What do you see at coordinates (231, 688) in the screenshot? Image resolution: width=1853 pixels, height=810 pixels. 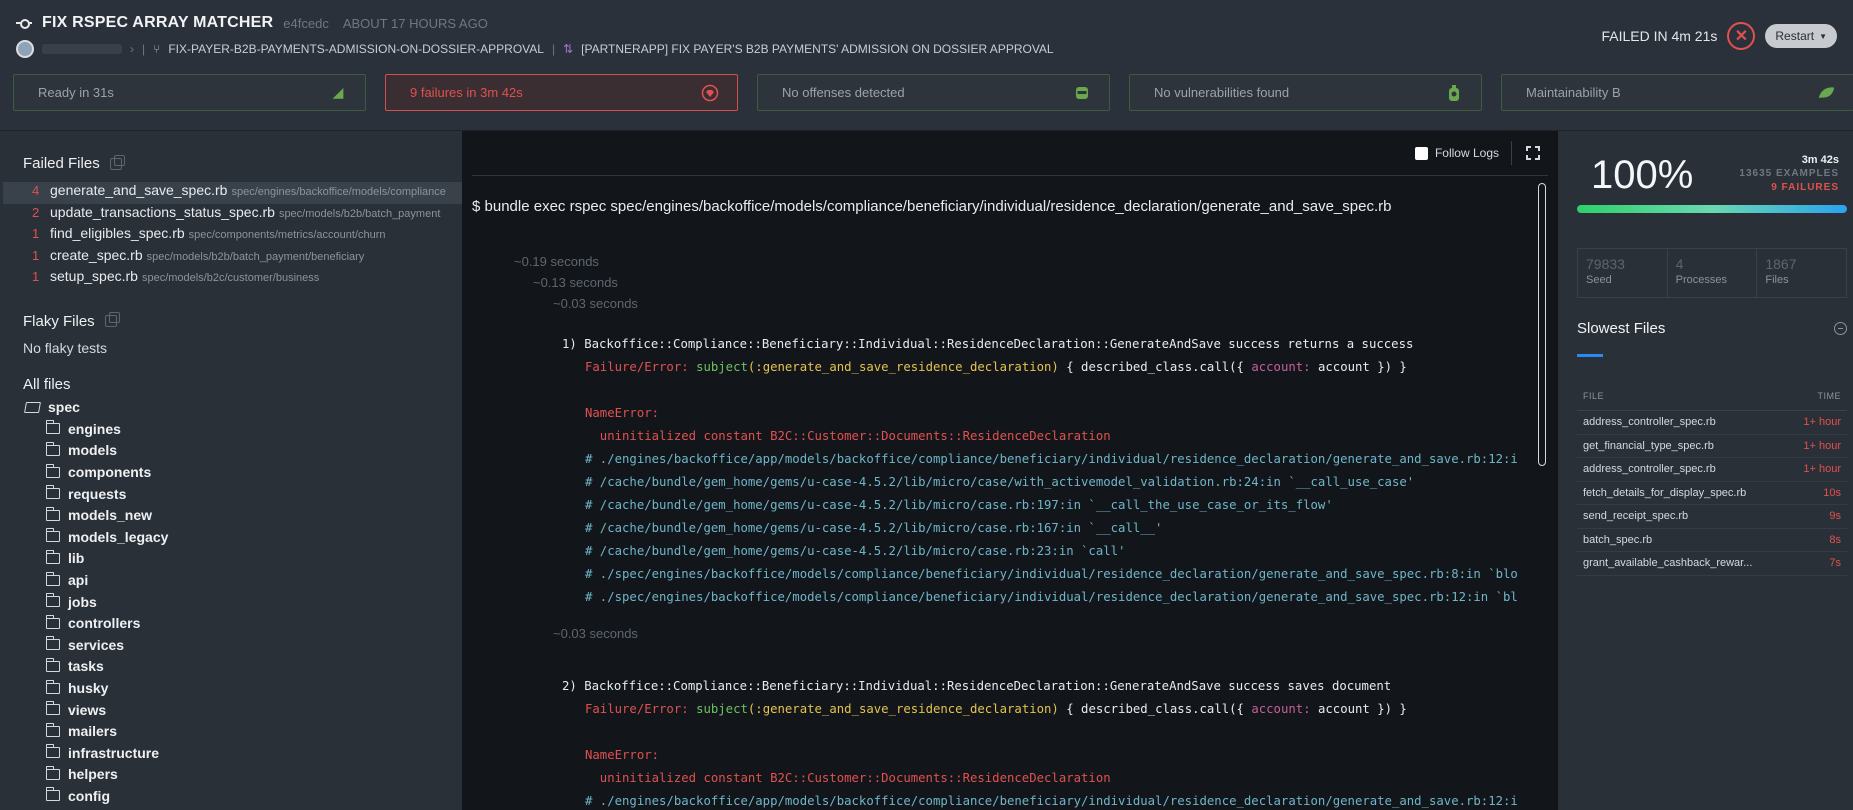 I see `tree-folder: husky` at bounding box center [231, 688].